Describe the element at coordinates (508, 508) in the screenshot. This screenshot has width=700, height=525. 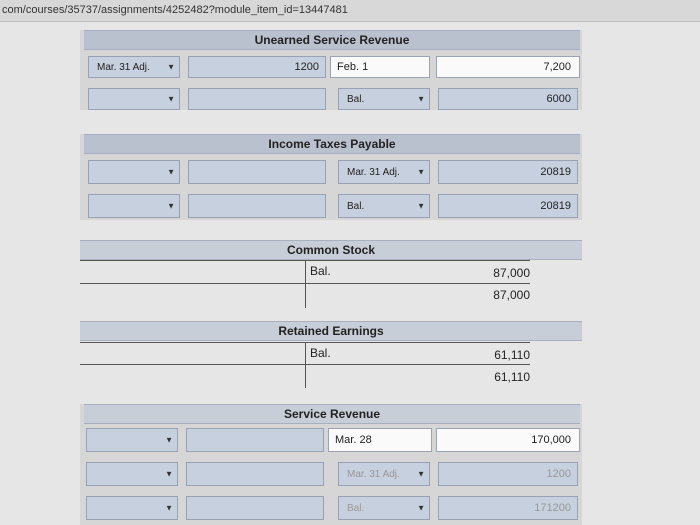
I see `credit-amount-input: 171200` at that location.